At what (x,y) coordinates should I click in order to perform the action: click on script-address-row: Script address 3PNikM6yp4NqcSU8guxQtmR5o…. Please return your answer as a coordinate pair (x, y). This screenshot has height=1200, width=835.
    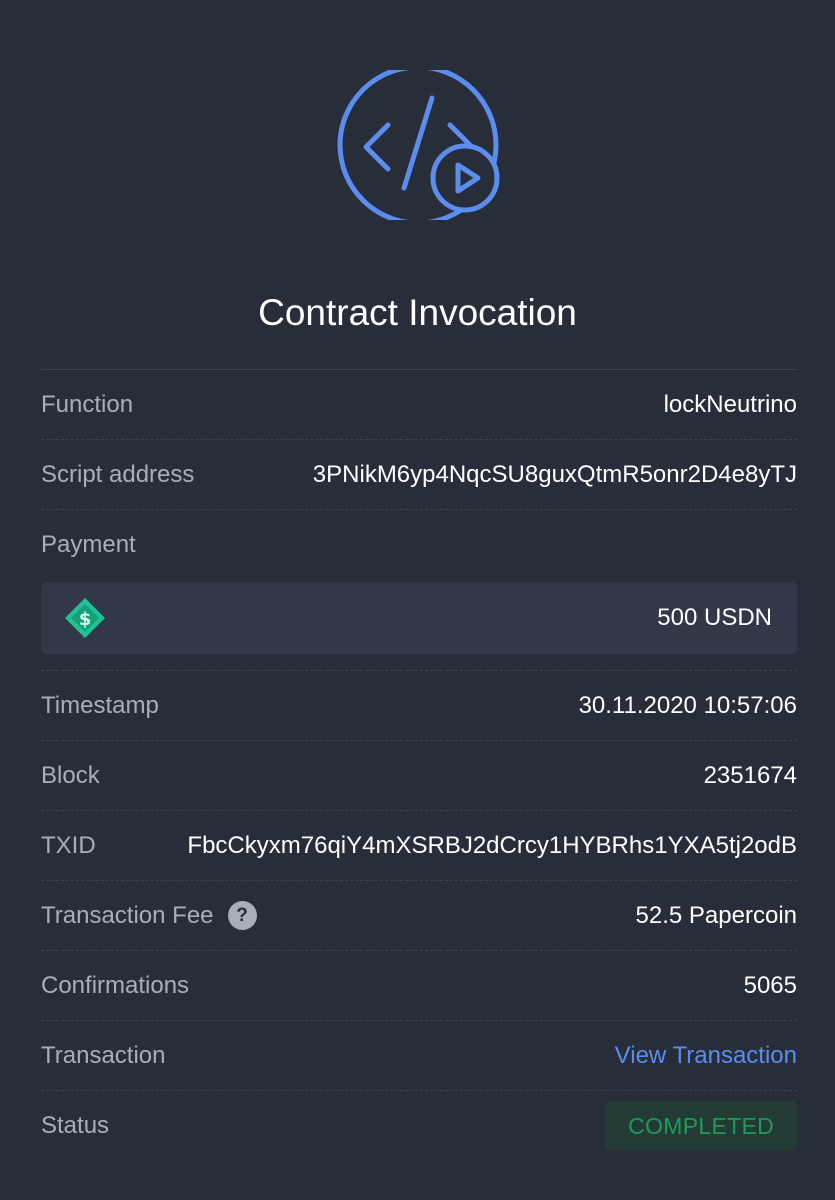
    Looking at the image, I should click on (419, 474).